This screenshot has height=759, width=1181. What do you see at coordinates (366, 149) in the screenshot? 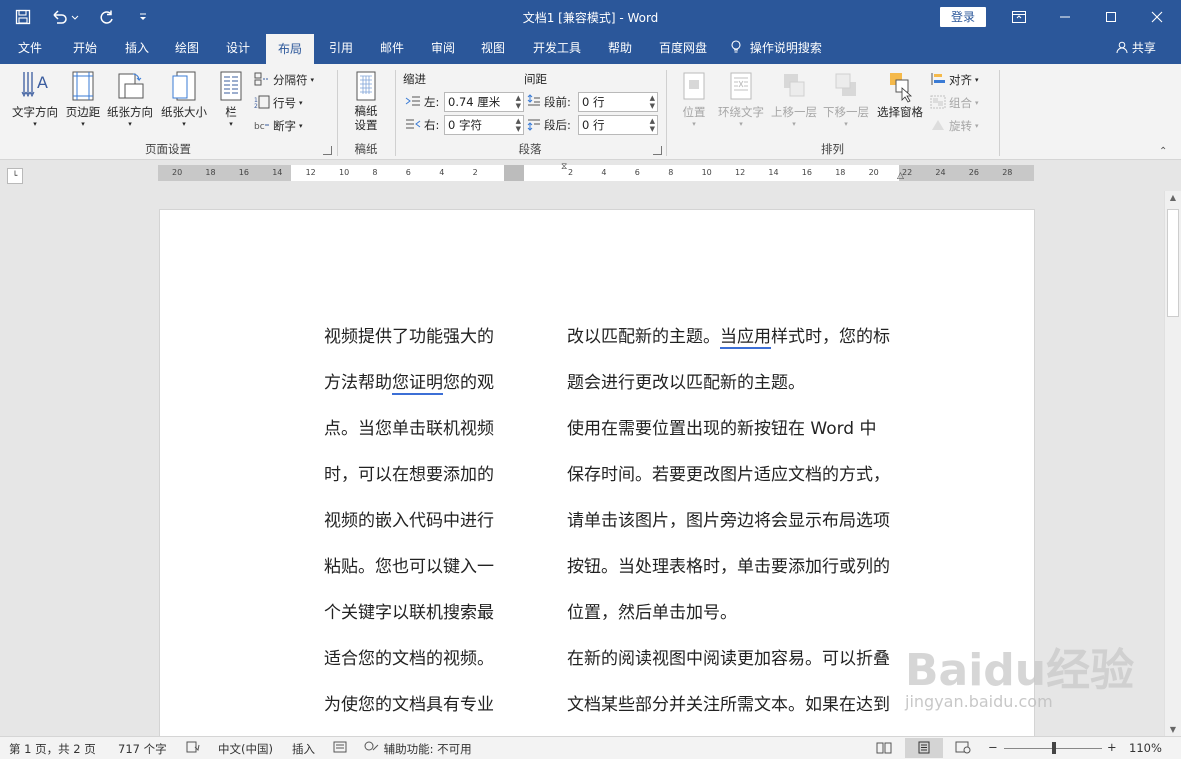
I see `manuscript-group-label: 稿纸` at bounding box center [366, 149].